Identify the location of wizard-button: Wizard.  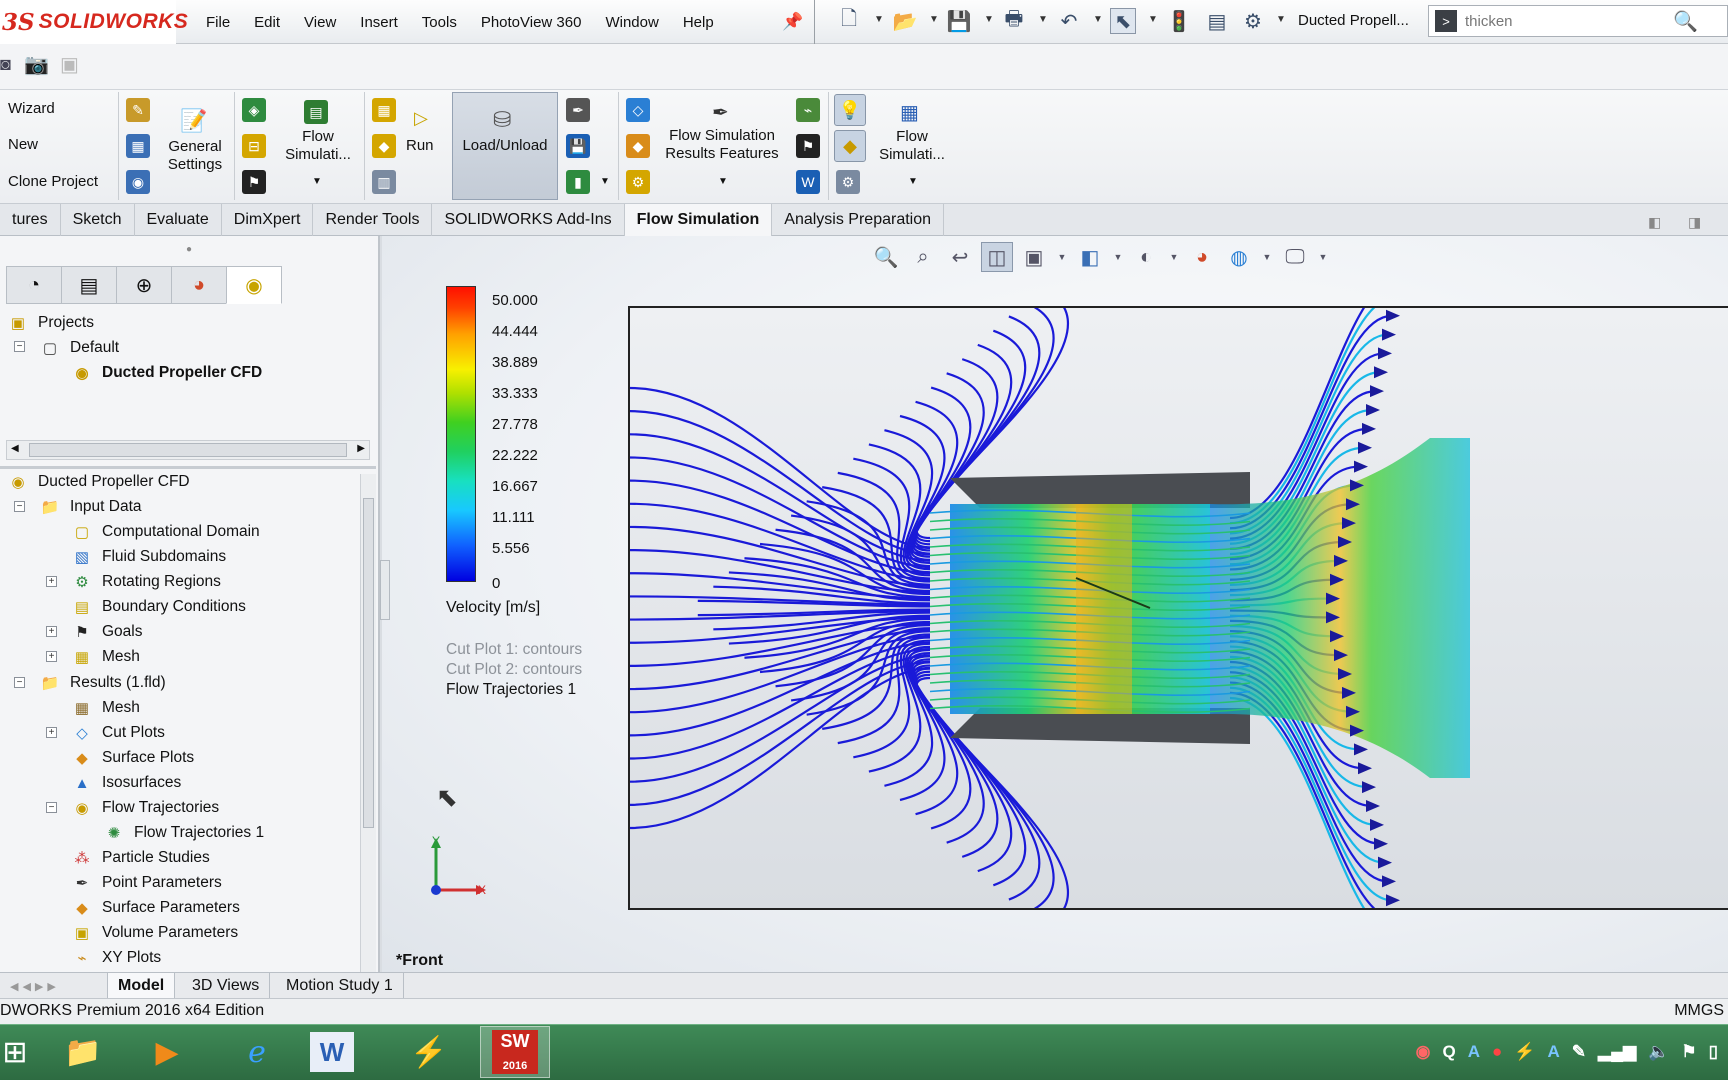
(31, 109).